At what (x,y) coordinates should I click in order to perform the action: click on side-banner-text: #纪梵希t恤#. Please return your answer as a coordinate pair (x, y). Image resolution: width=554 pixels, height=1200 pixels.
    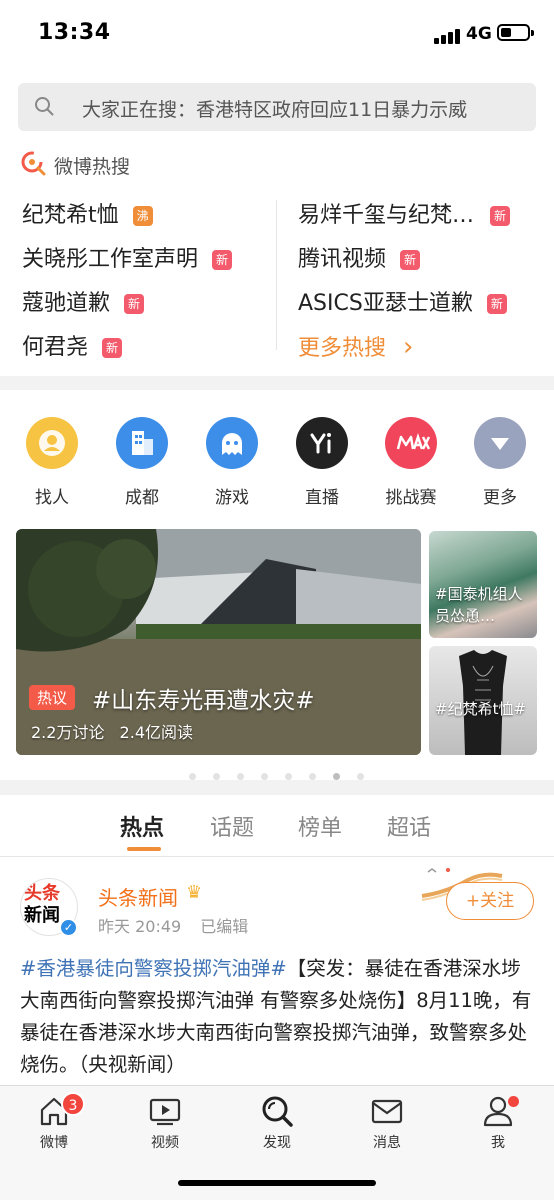
    Looking at the image, I should click on (481, 709).